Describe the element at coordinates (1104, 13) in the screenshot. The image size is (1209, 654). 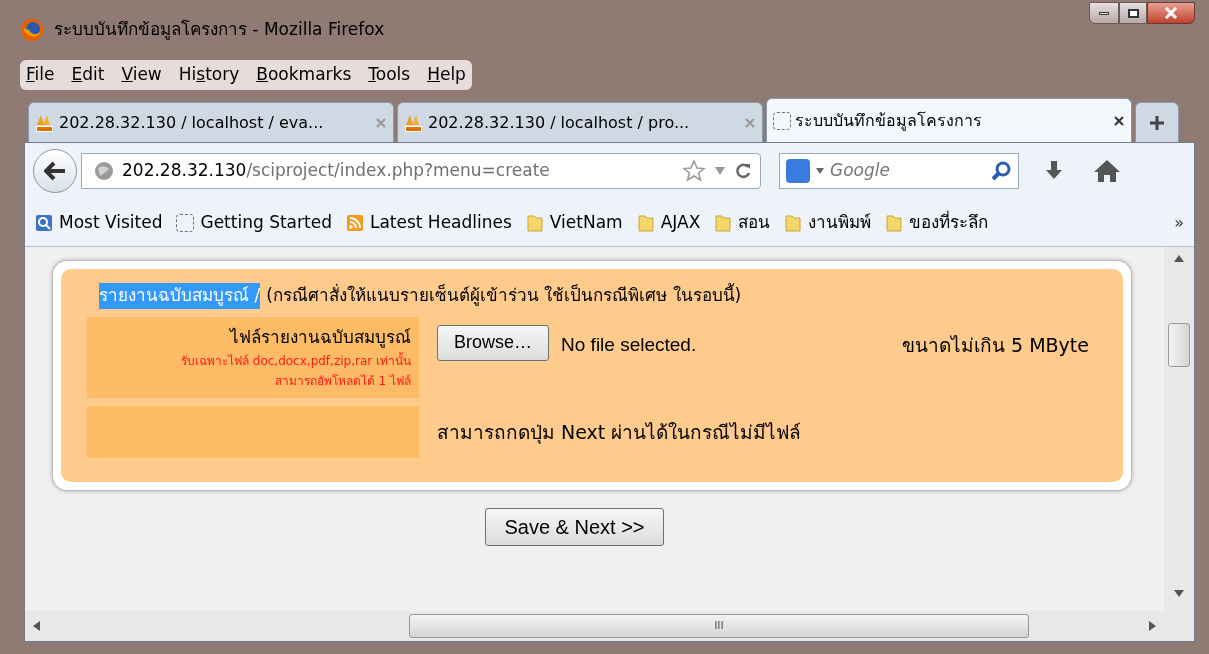
I see `minimize-button` at that location.